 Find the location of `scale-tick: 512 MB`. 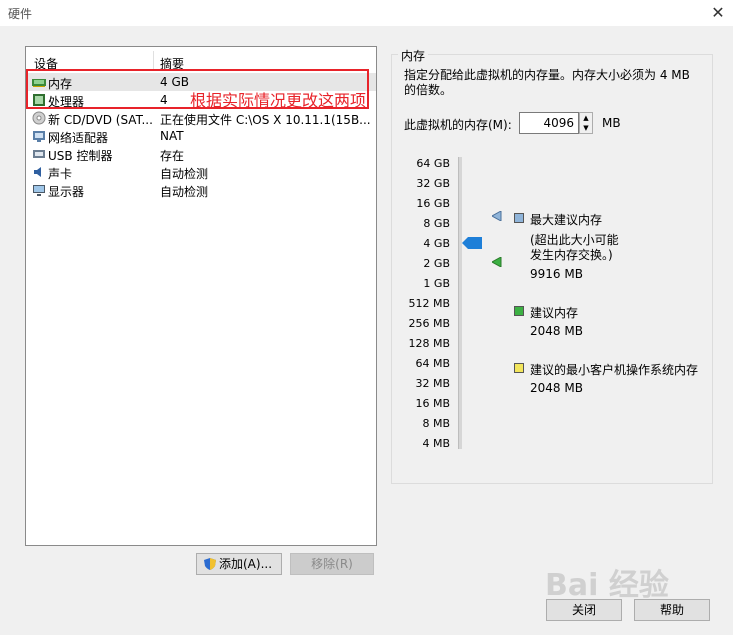

scale-tick: 512 MB is located at coordinates (429, 303).